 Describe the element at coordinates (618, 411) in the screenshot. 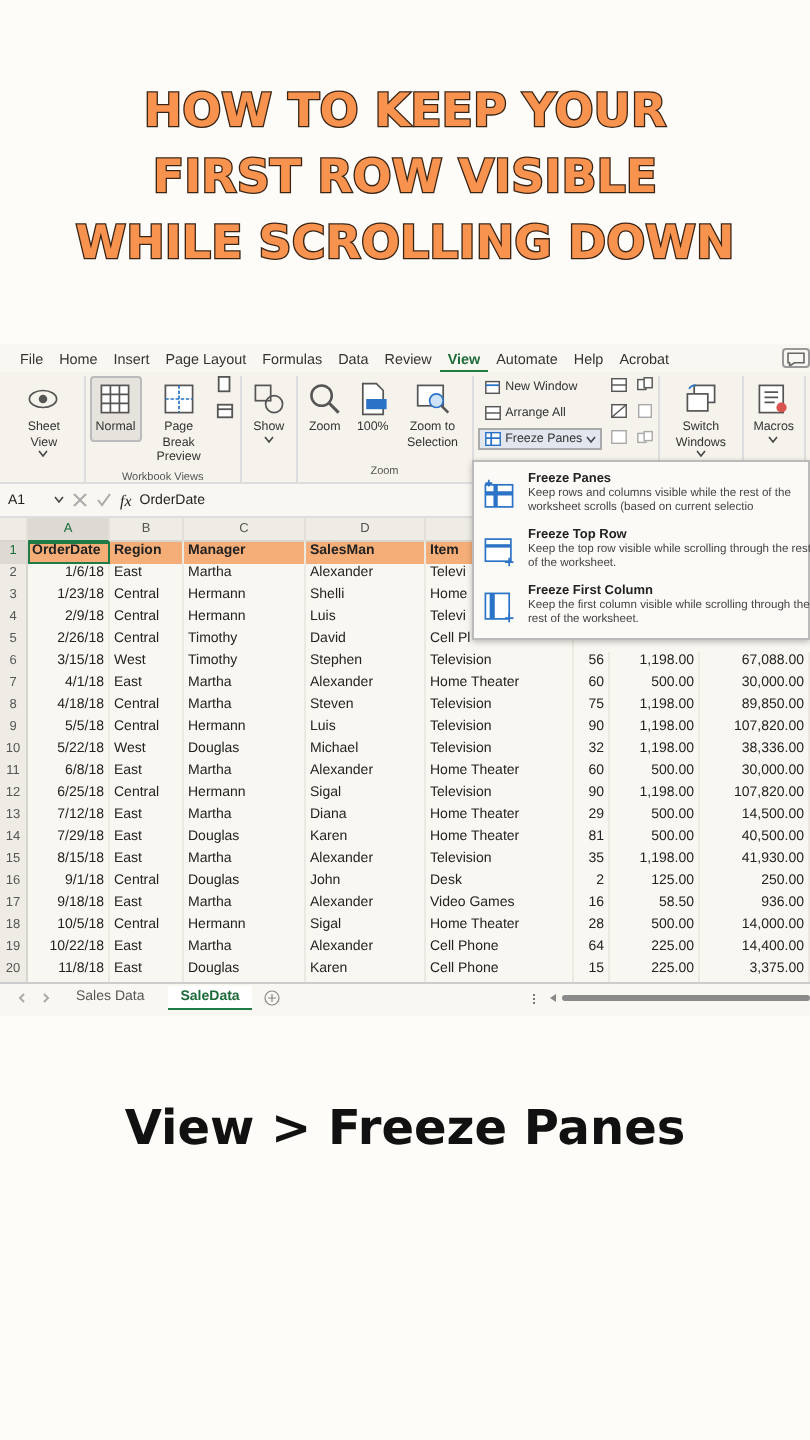

I see `hide-icon` at that location.